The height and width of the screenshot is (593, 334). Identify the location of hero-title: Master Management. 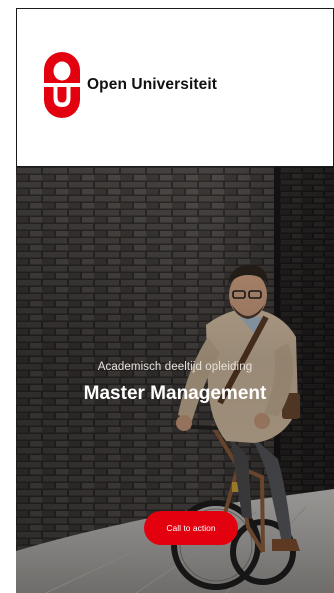
(175, 393).